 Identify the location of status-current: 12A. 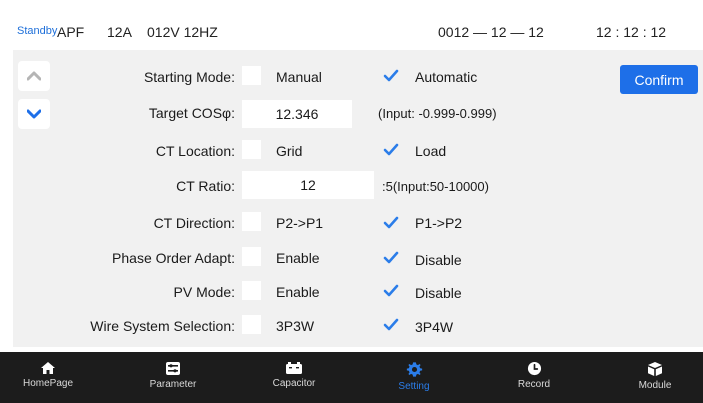
(119, 32).